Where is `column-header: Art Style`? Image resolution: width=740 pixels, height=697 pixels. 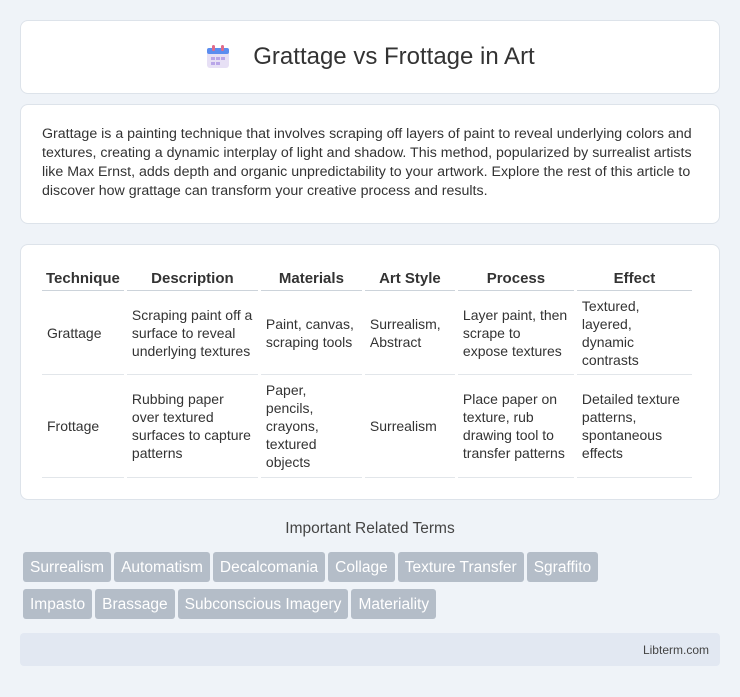 column-header: Art Style is located at coordinates (409, 277).